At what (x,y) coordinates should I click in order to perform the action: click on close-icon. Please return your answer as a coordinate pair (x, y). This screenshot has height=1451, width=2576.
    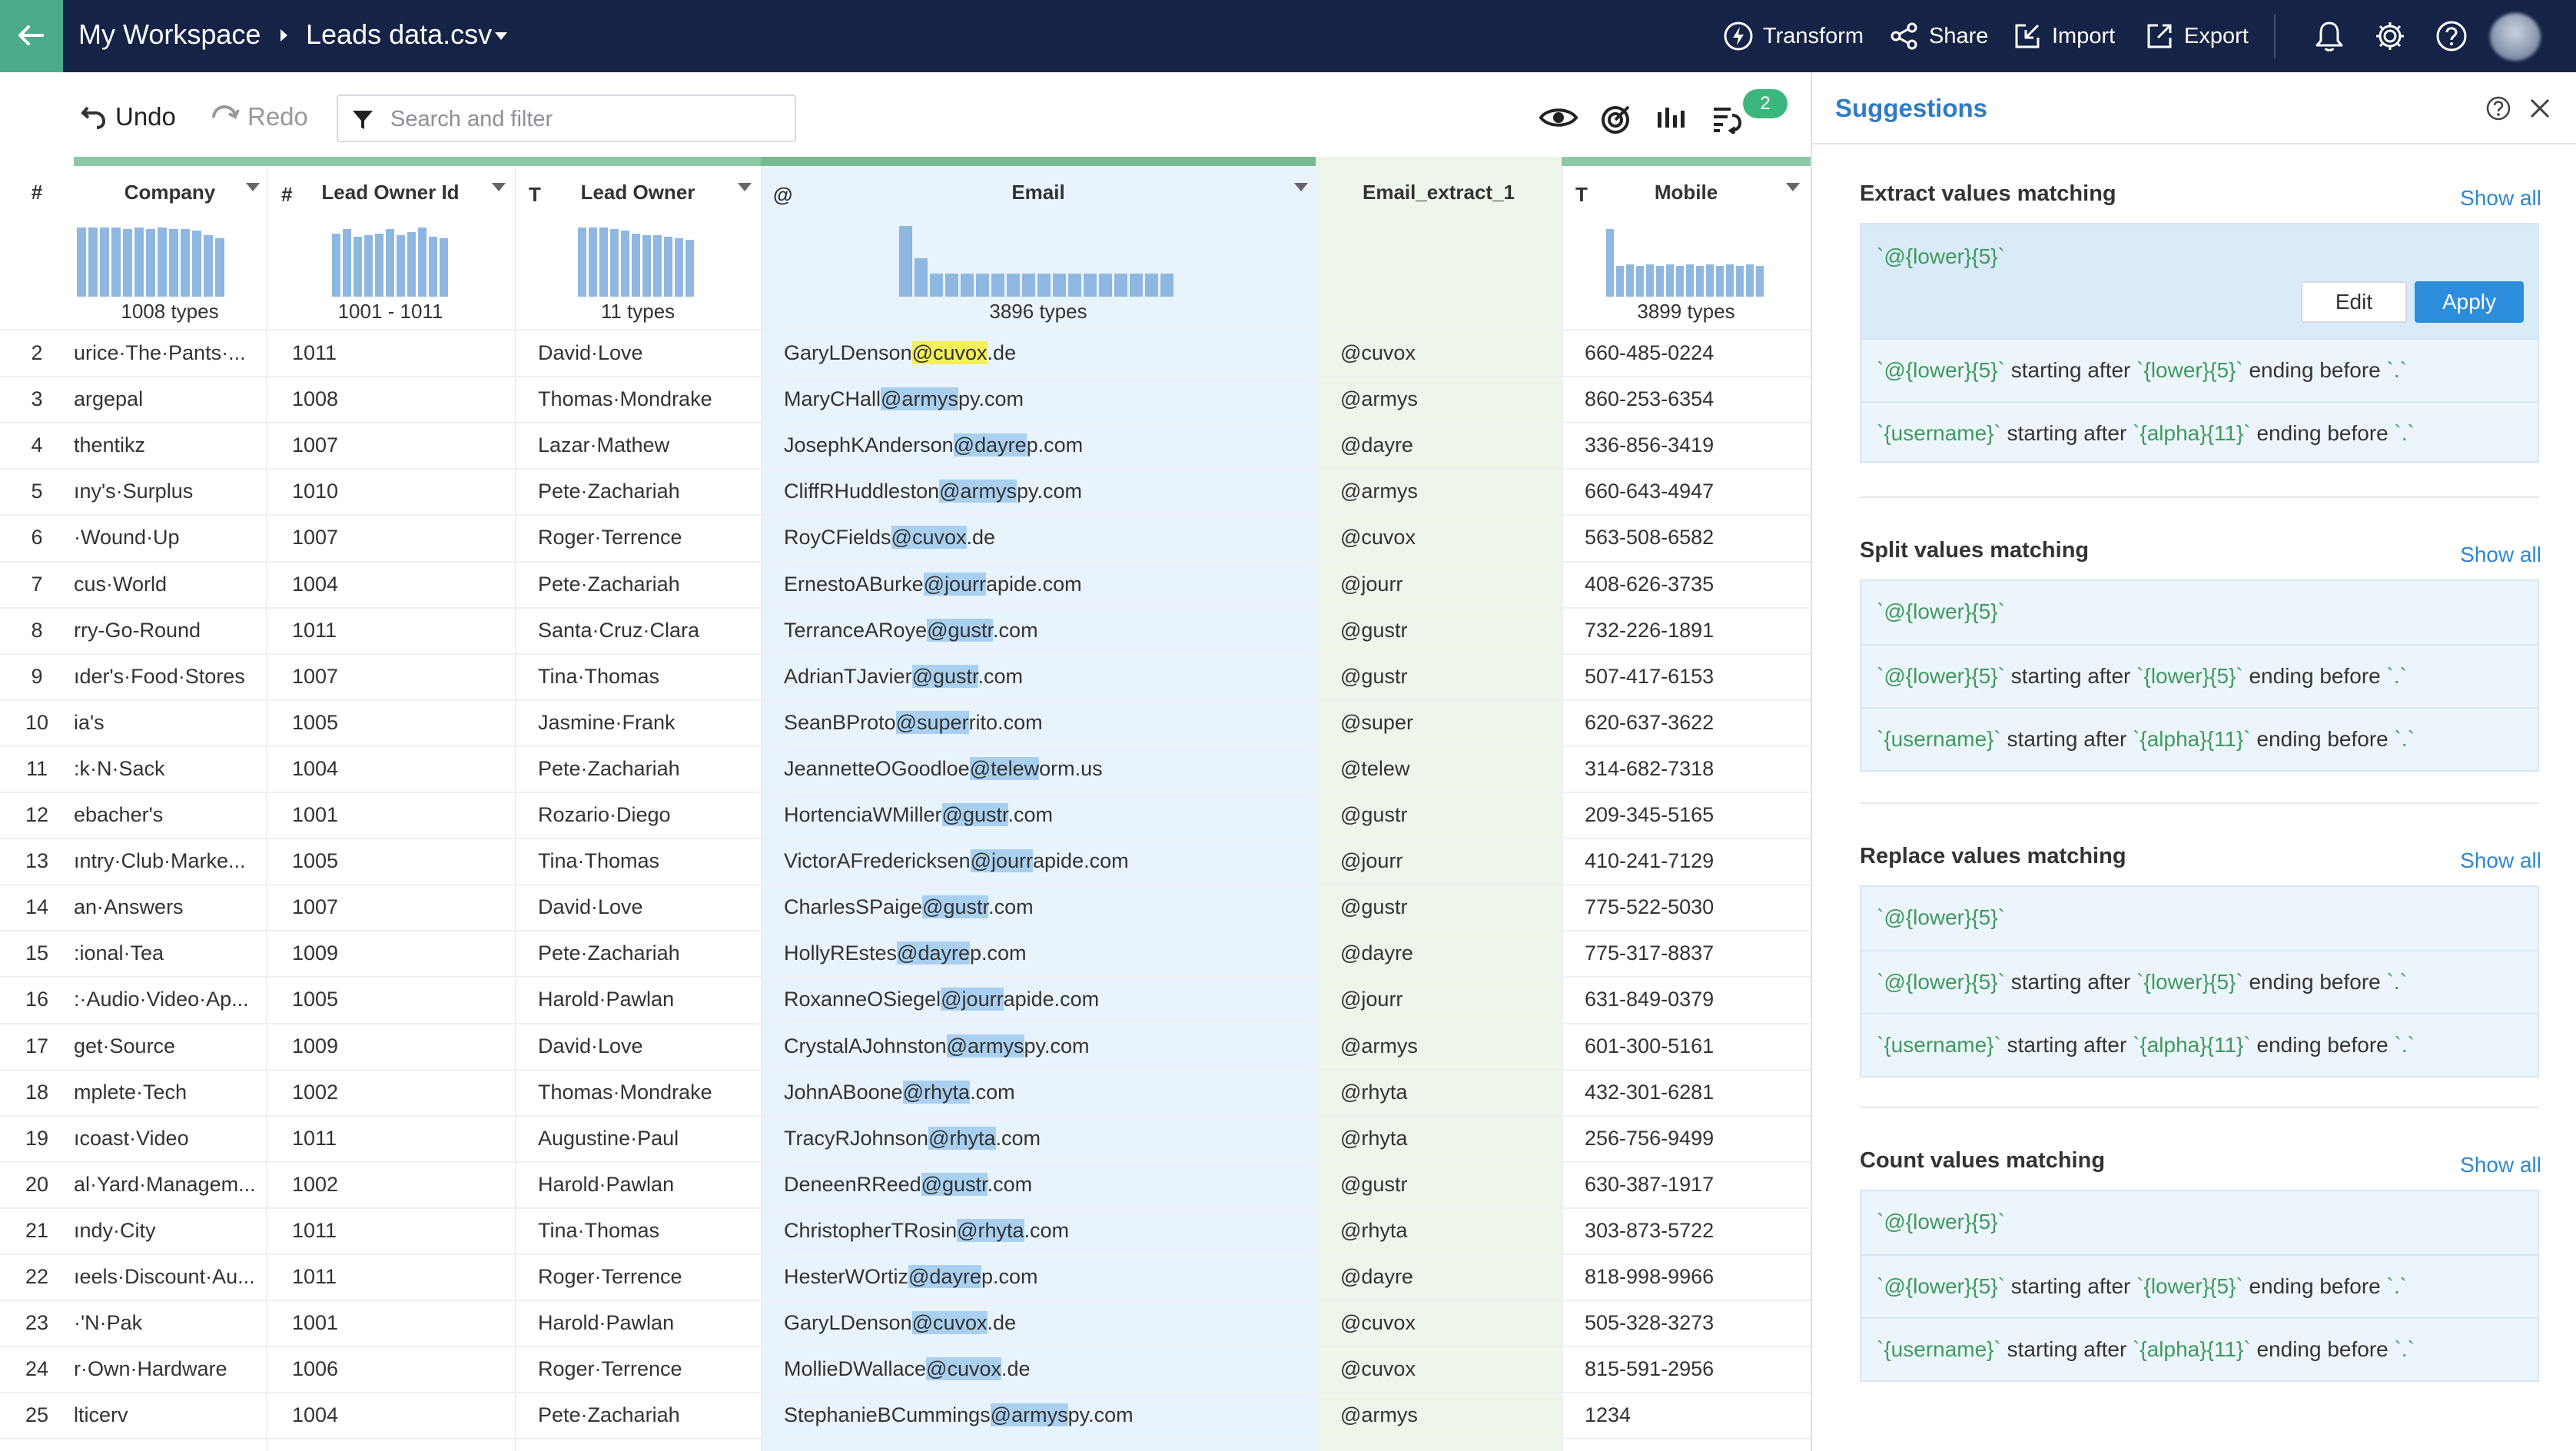
    Looking at the image, I should click on (2539, 108).